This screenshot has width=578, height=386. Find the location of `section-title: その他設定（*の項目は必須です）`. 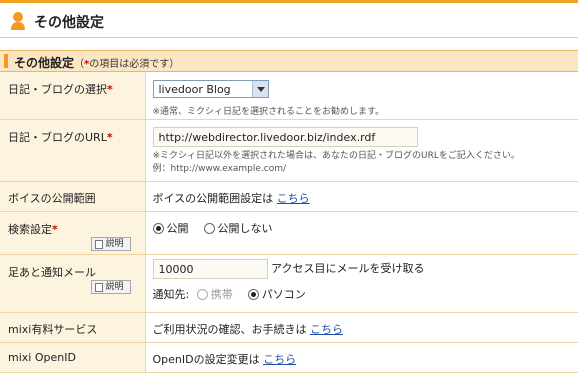

section-title: その他設定（*の項目は必須です） is located at coordinates (97, 63).